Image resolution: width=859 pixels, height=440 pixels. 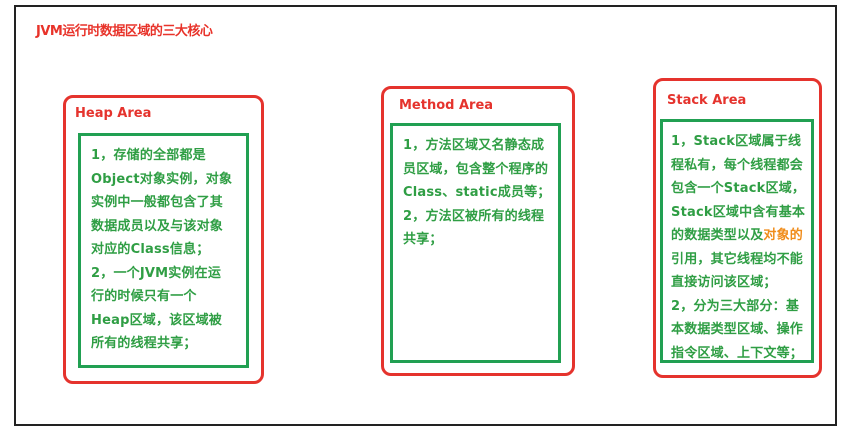 What do you see at coordinates (717, 235) in the screenshot?
I see `stack-line-green-part: 的数据类型以及` at bounding box center [717, 235].